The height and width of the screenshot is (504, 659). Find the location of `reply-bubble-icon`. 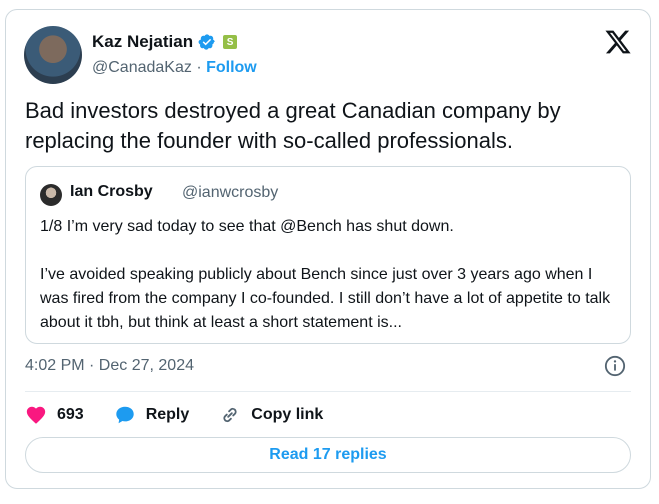

reply-bubble-icon is located at coordinates (124, 415).